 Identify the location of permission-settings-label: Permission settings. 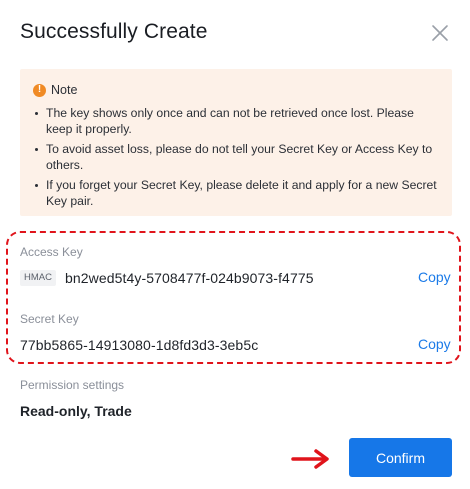
(72, 385).